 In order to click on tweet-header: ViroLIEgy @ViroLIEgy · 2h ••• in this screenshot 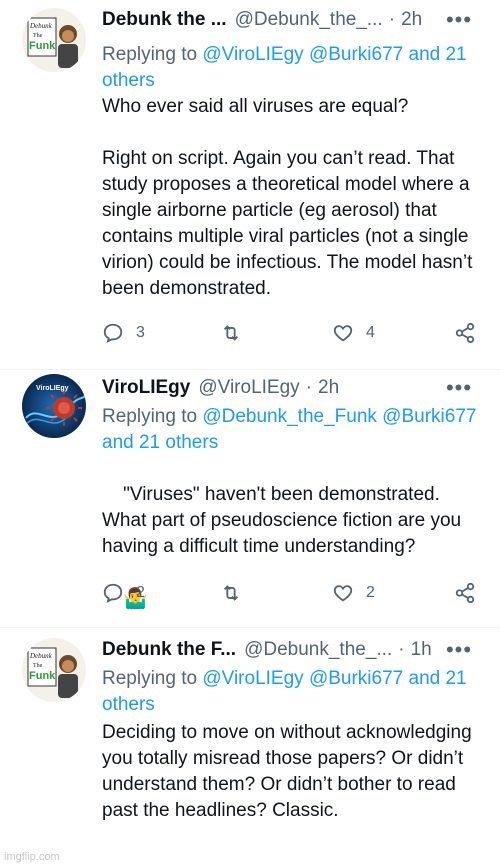, I will do `click(291, 388)`.